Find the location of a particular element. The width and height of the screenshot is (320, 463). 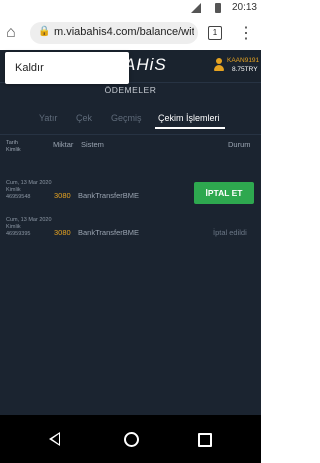

site-logo: AHiS is located at coordinates (145, 65).